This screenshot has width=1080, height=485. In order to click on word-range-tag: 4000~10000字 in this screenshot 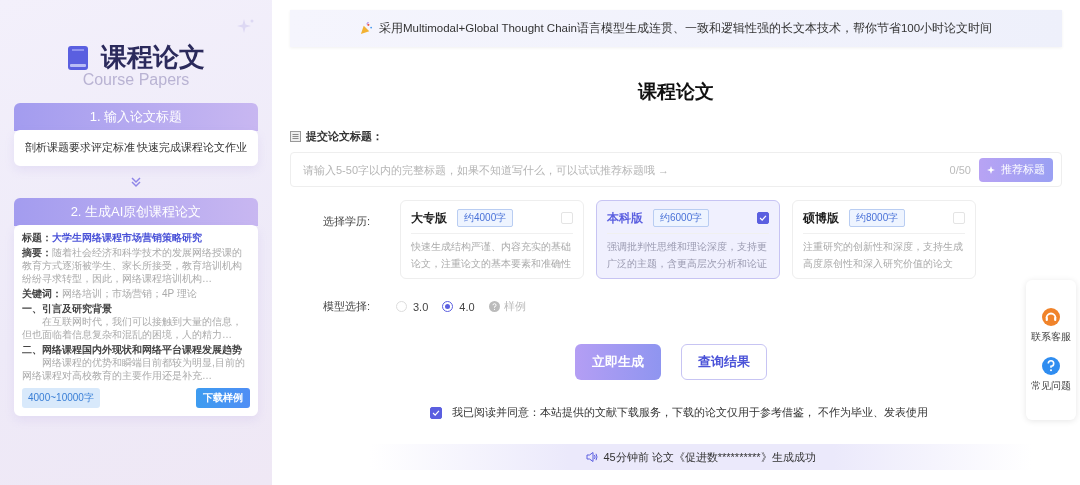, I will do `click(61, 398)`.